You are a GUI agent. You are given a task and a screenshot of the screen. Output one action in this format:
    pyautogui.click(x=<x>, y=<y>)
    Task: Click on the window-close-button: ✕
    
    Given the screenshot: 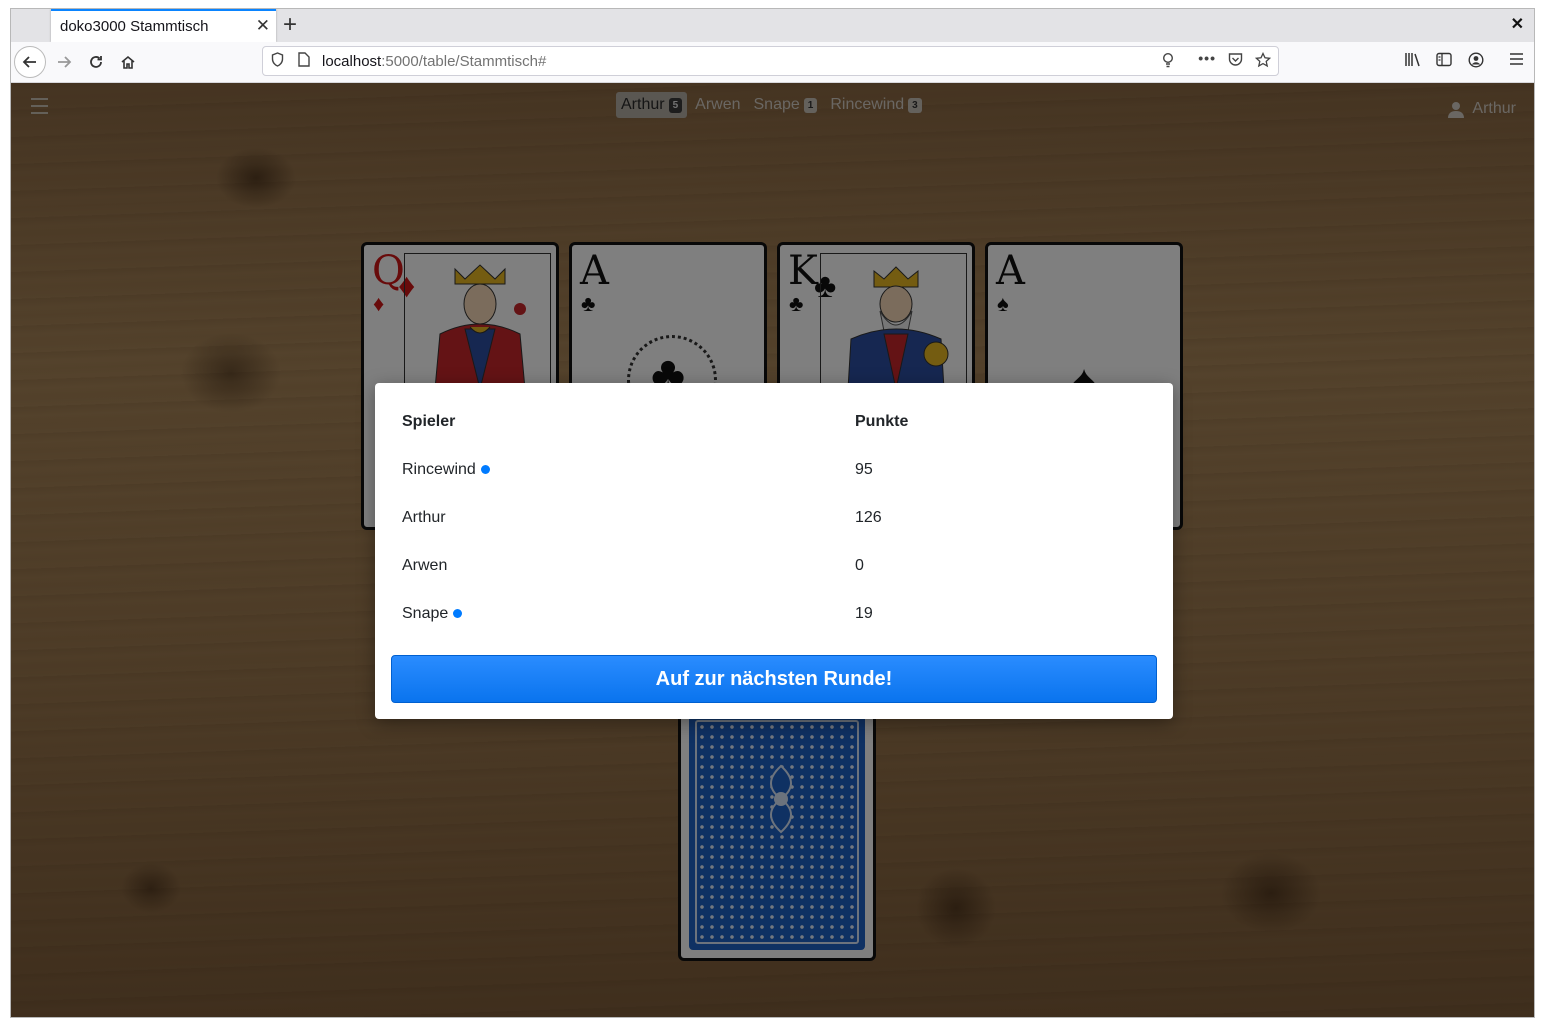 What is the action you would take?
    pyautogui.click(x=1517, y=24)
    